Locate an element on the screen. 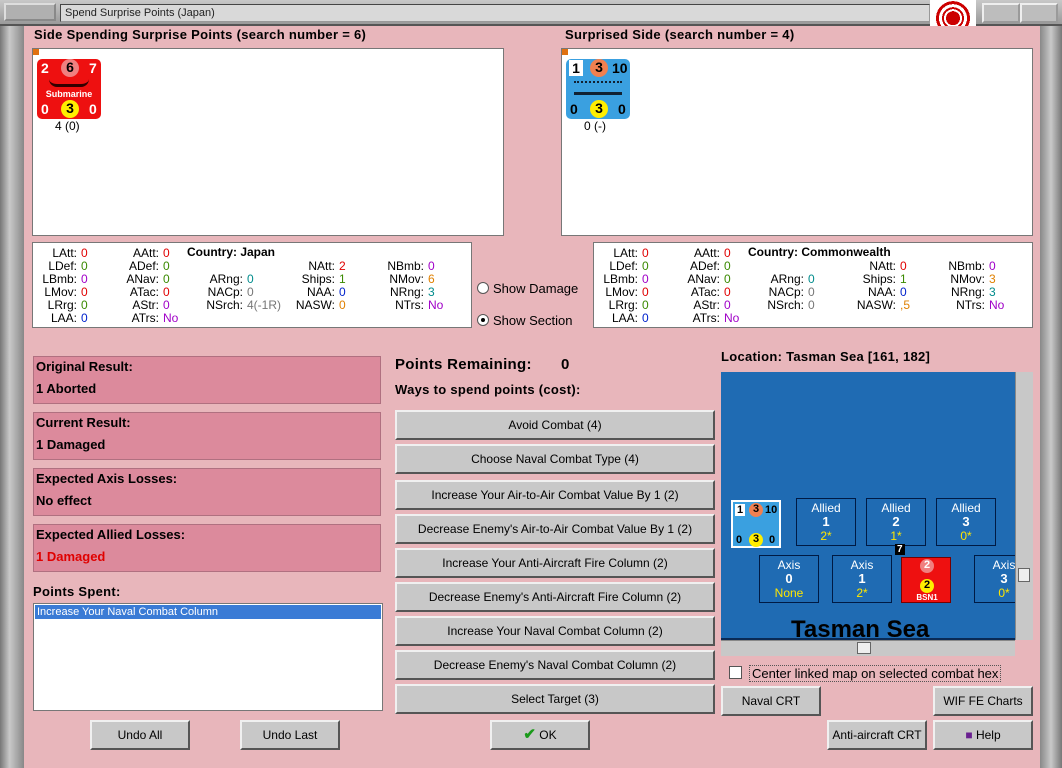 The image size is (1062, 768). allied-box-val: 2* is located at coordinates (826, 536).